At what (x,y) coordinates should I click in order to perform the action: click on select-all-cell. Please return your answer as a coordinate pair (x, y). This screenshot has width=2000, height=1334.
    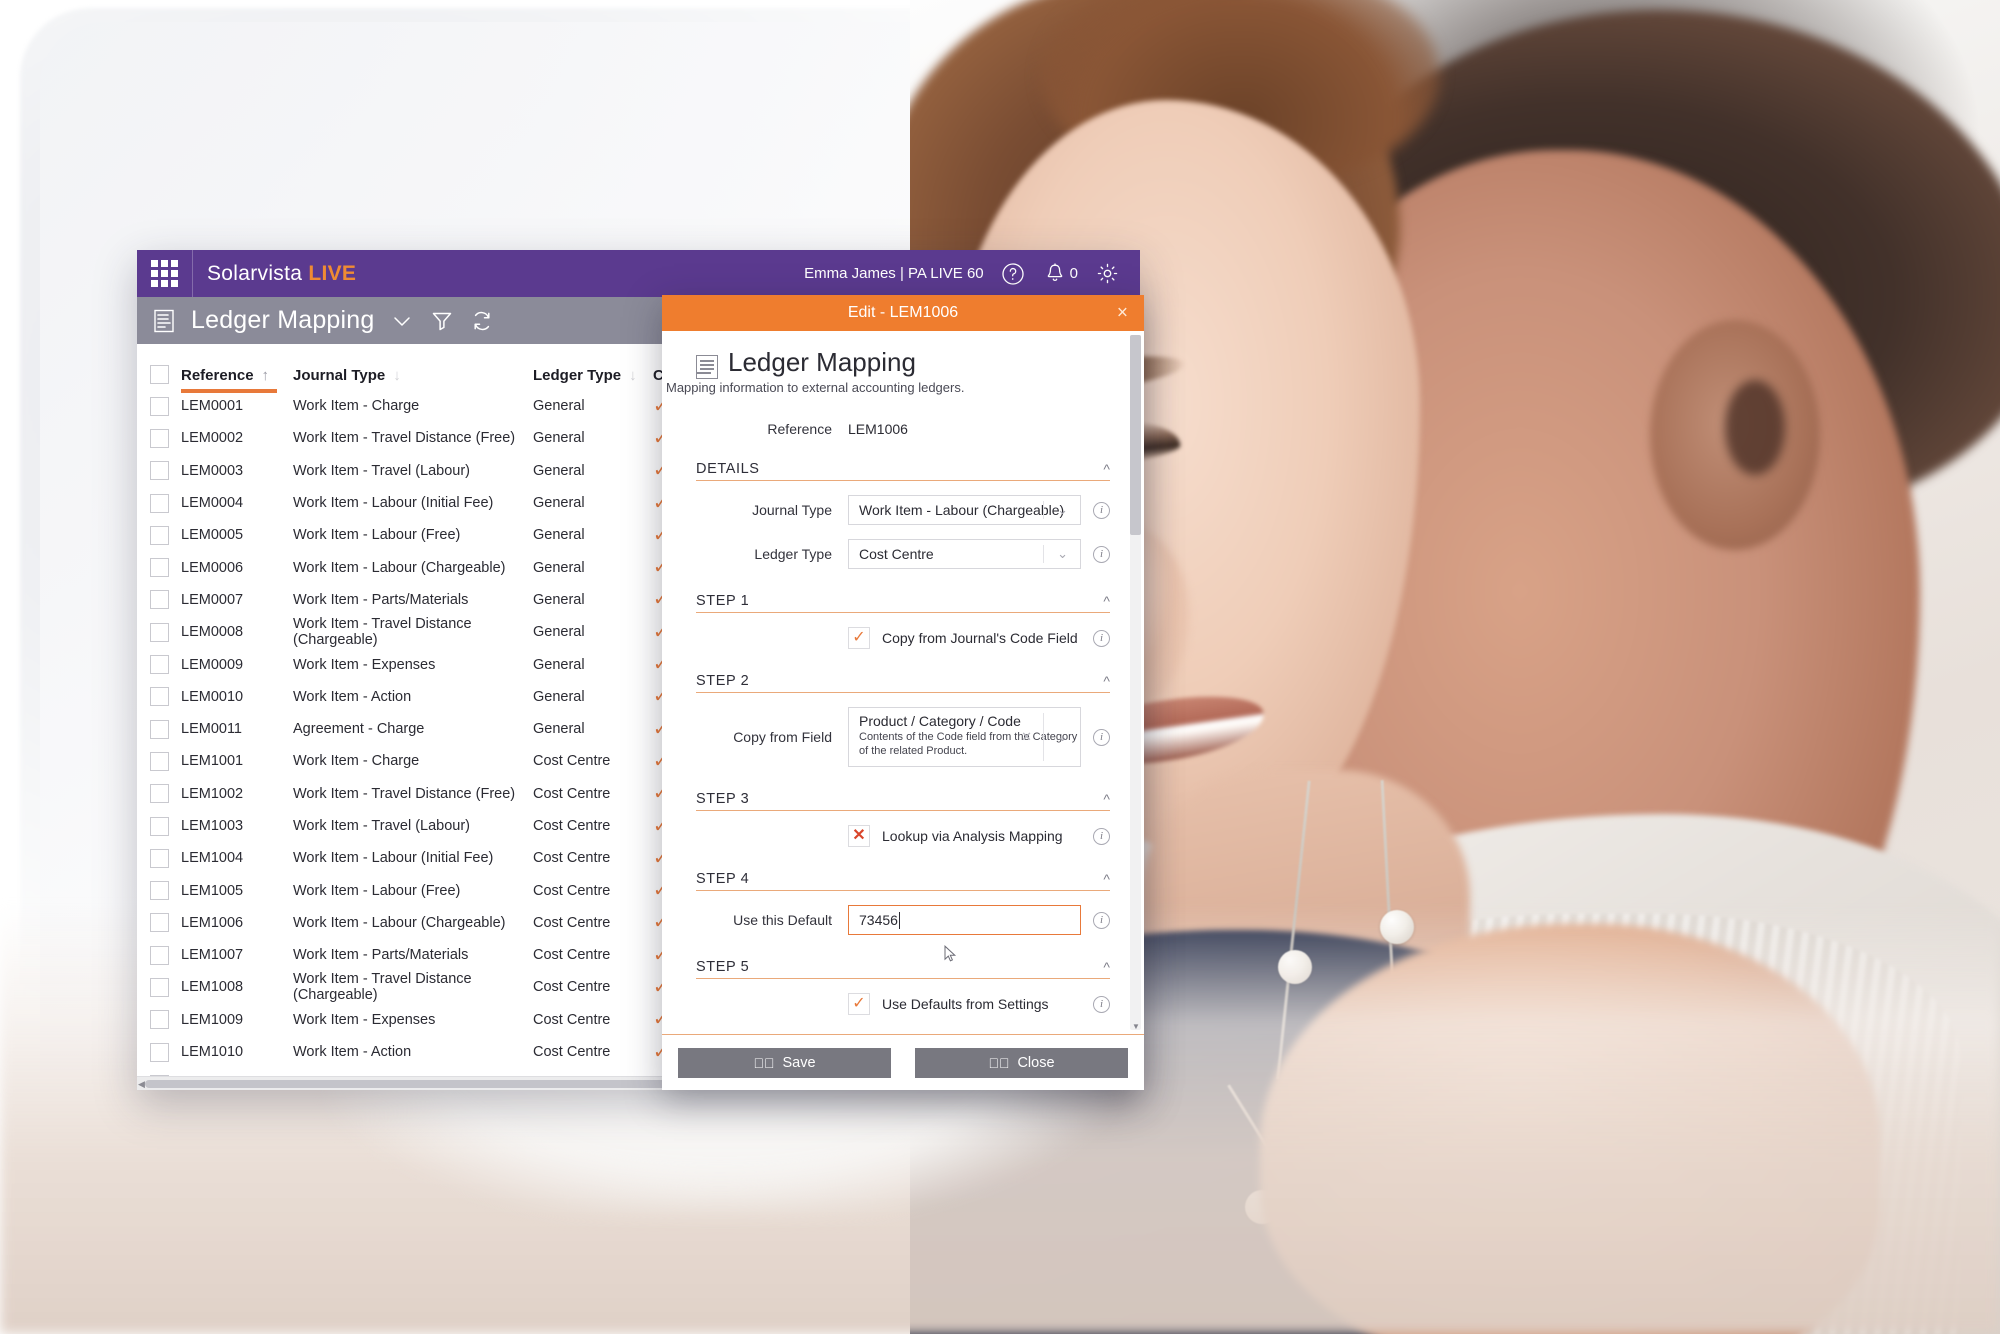
    Looking at the image, I should click on (159, 374).